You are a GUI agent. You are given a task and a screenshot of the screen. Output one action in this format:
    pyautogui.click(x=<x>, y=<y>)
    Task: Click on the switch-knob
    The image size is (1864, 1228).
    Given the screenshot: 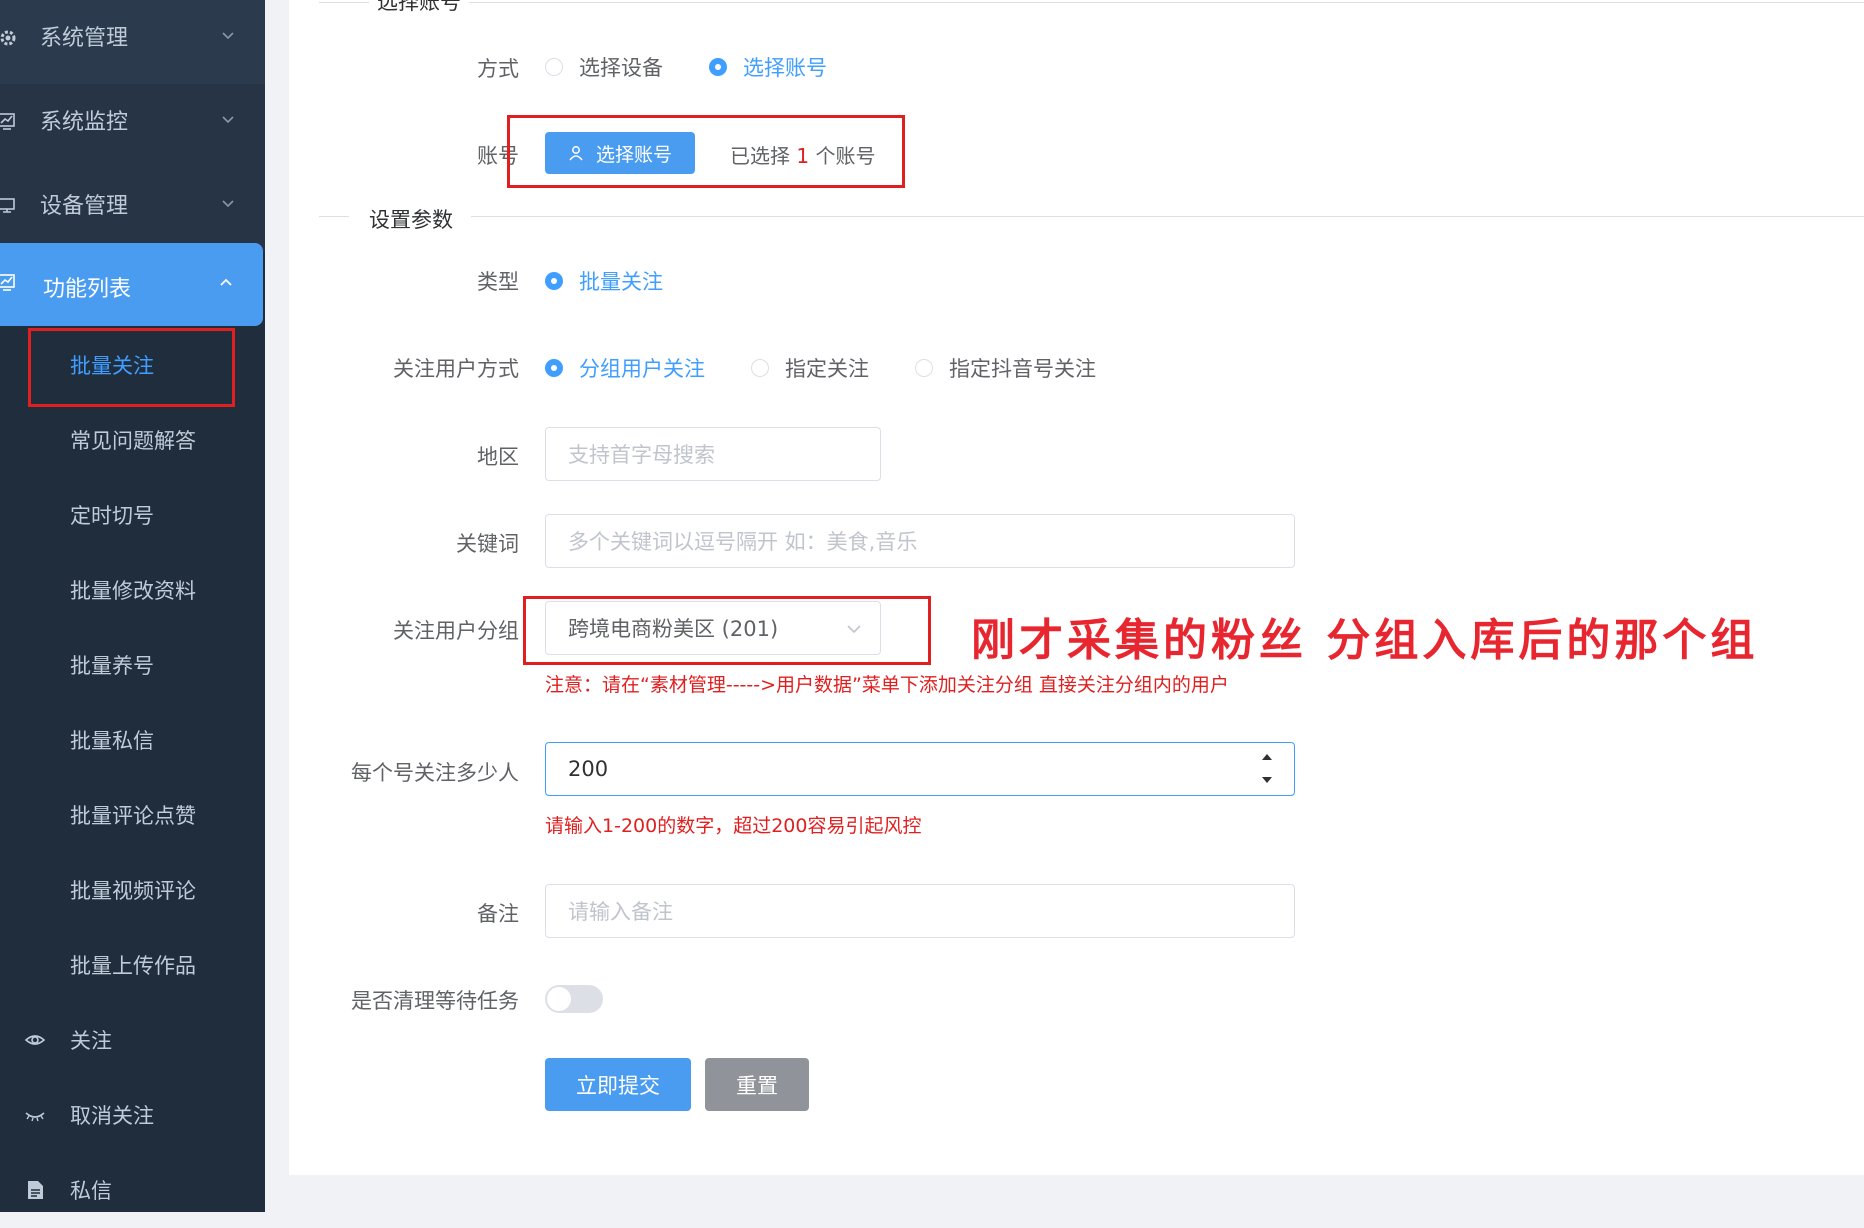 What is the action you would take?
    pyautogui.click(x=559, y=999)
    